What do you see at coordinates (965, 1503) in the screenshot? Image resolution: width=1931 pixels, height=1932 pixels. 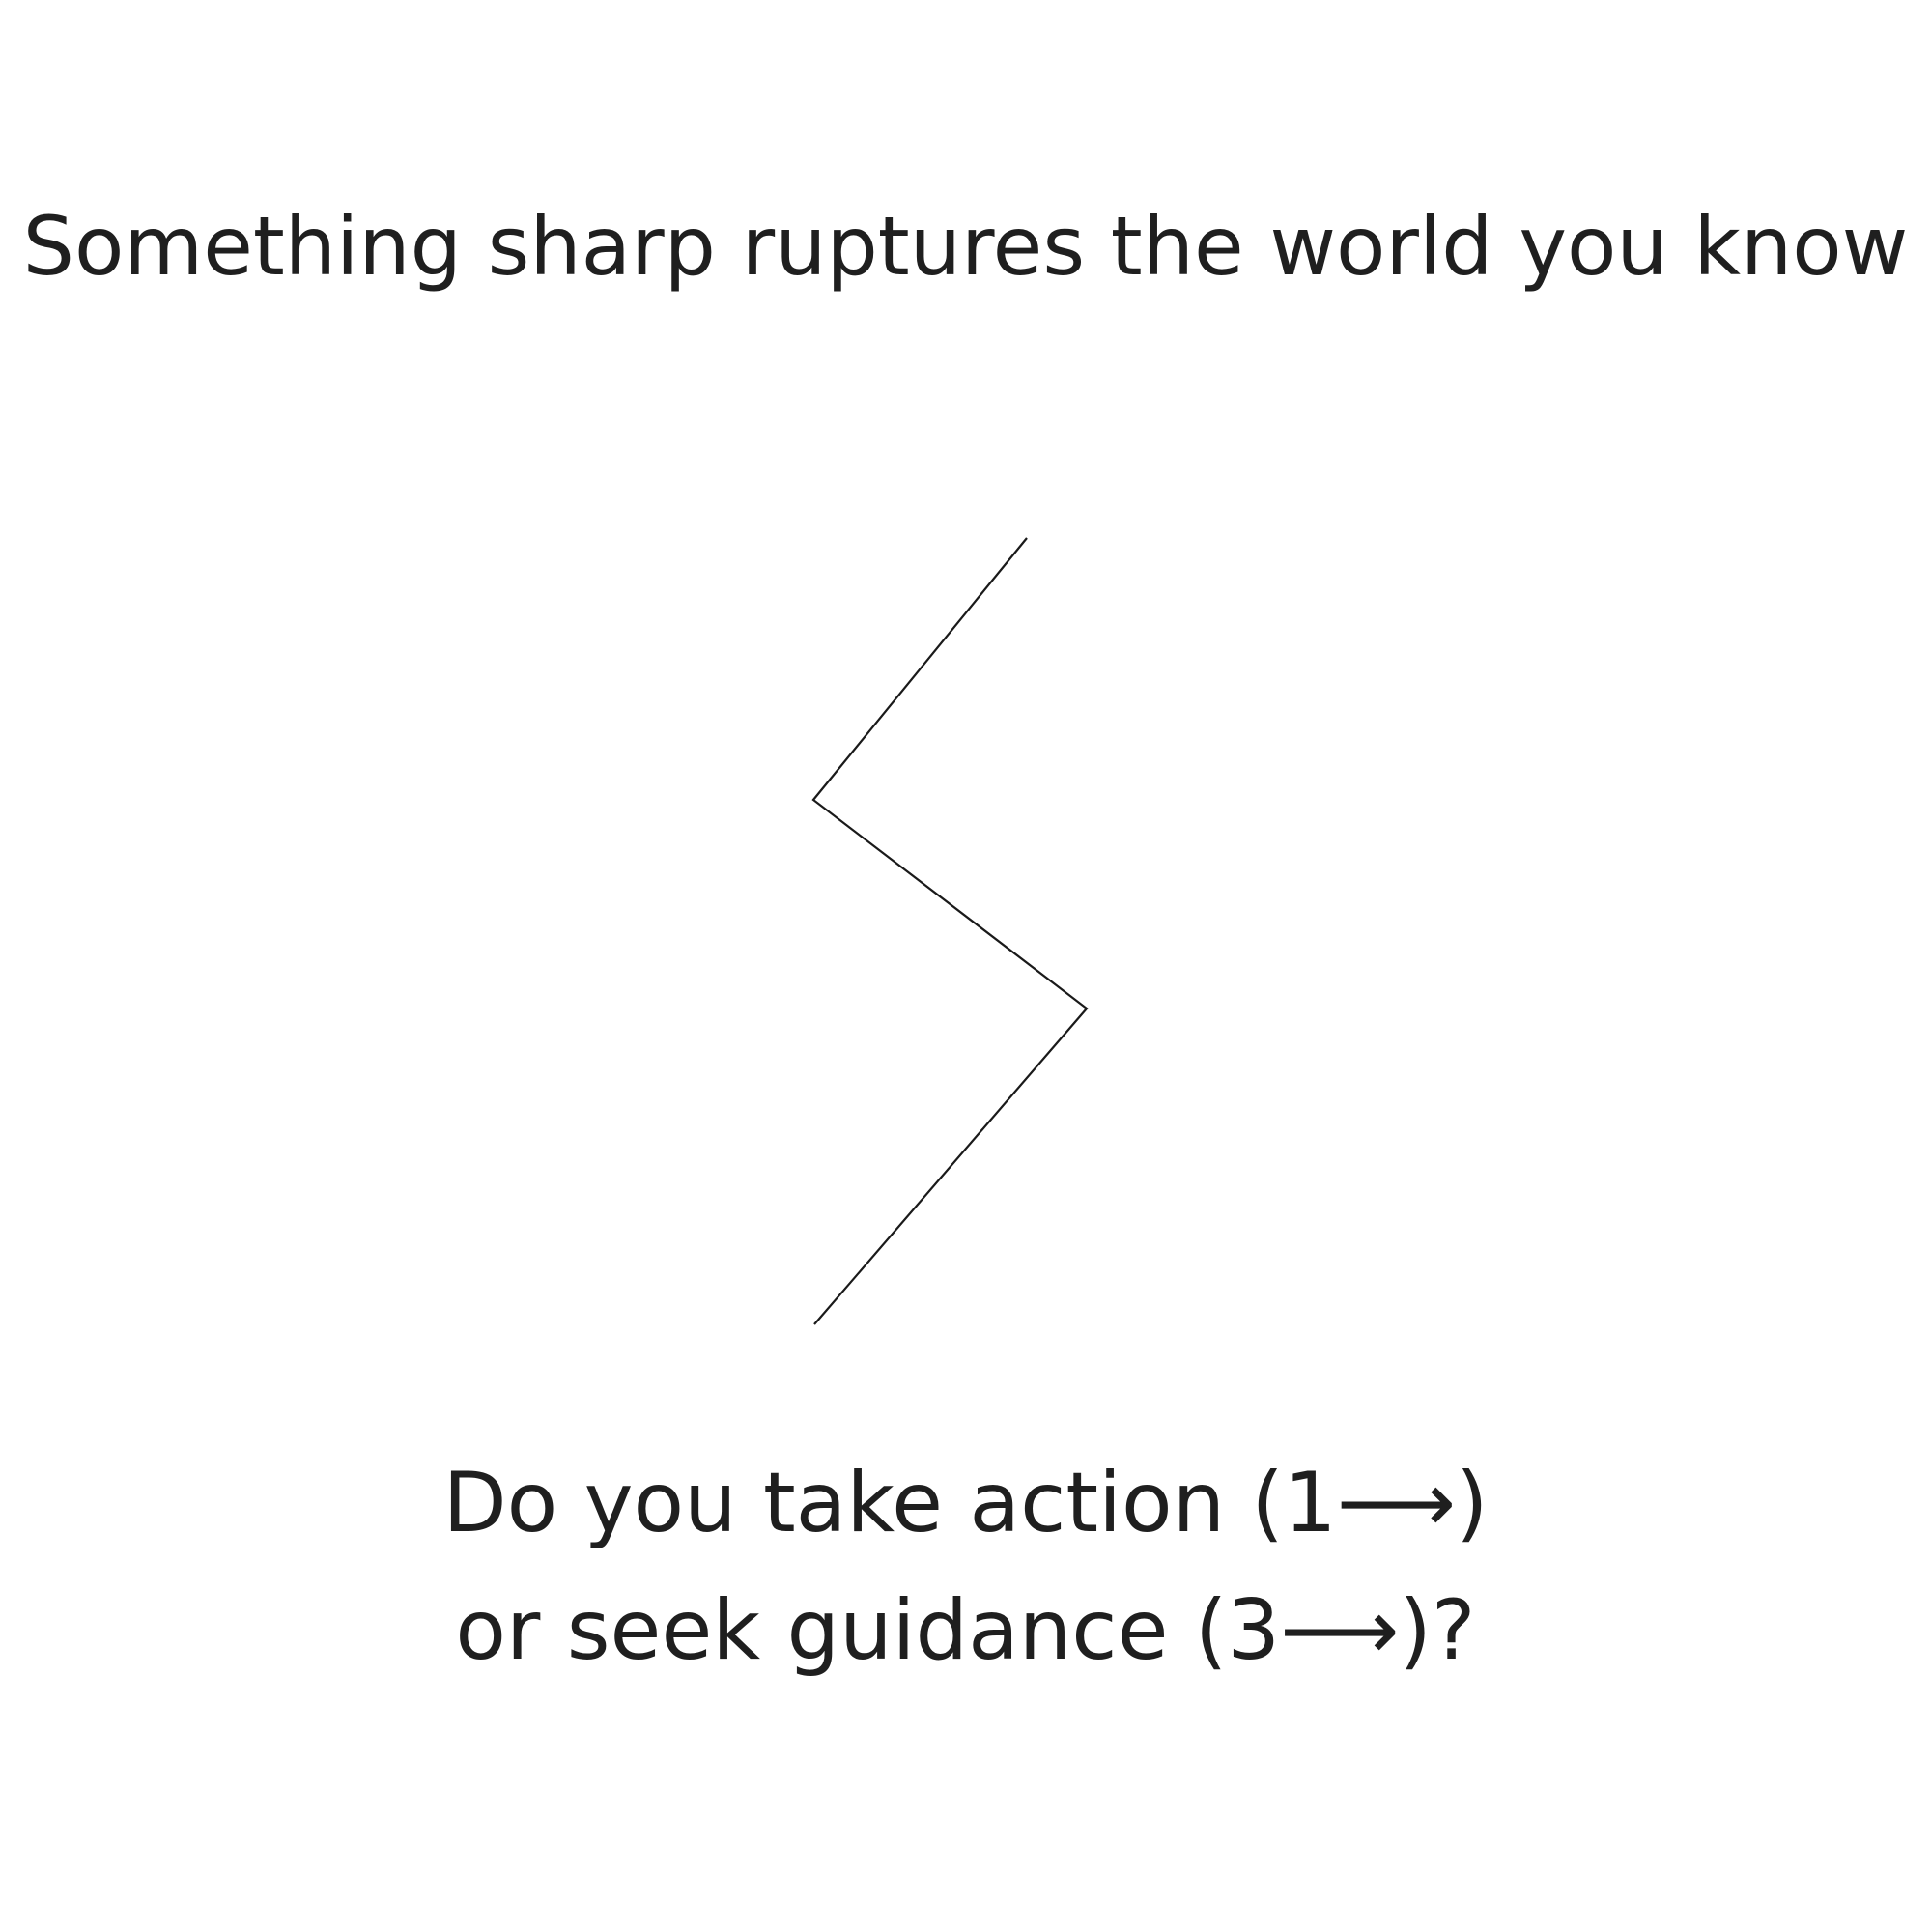 I see `prompt-line-take-action: Do you take action (1⟶)` at bounding box center [965, 1503].